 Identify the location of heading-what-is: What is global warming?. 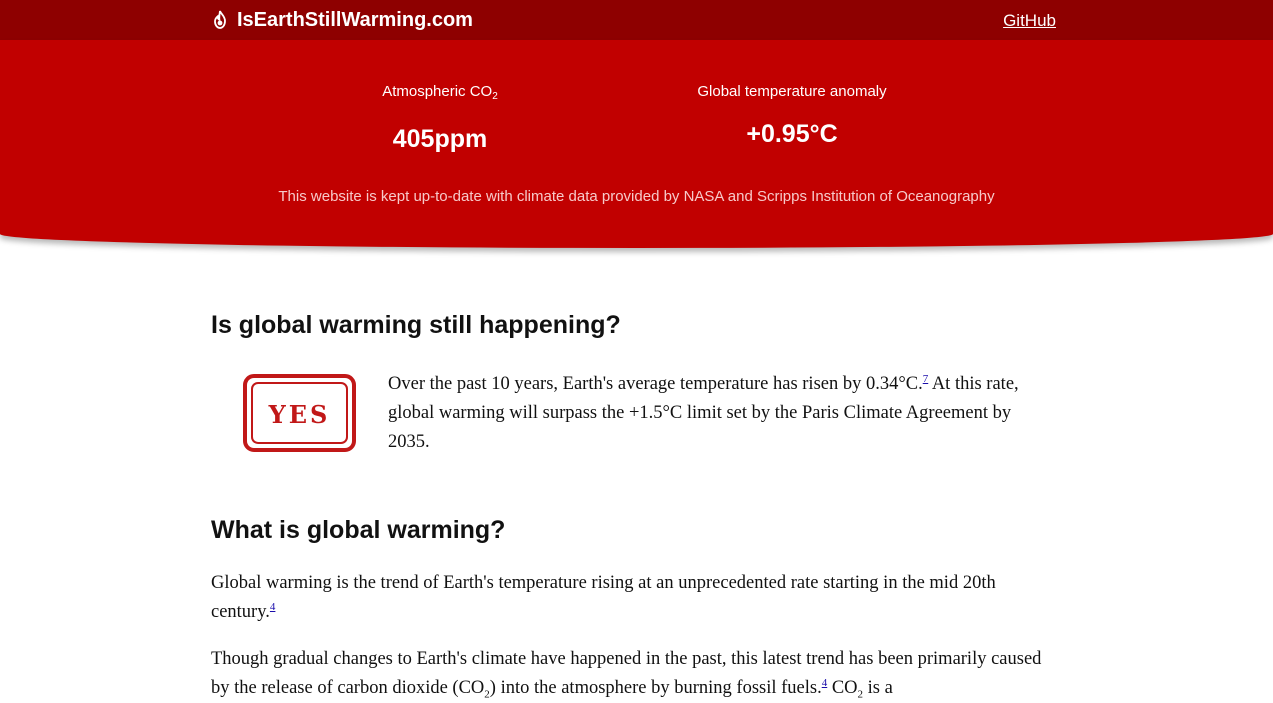
(358, 530).